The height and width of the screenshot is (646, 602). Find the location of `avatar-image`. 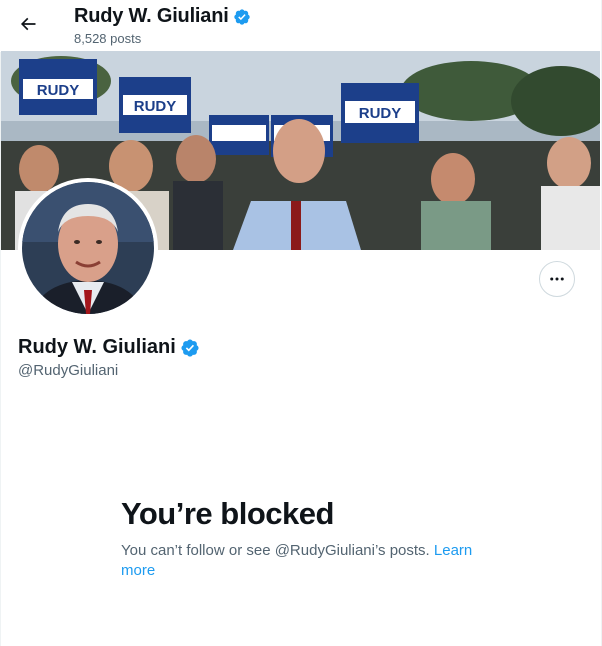

avatar-image is located at coordinates (88, 248).